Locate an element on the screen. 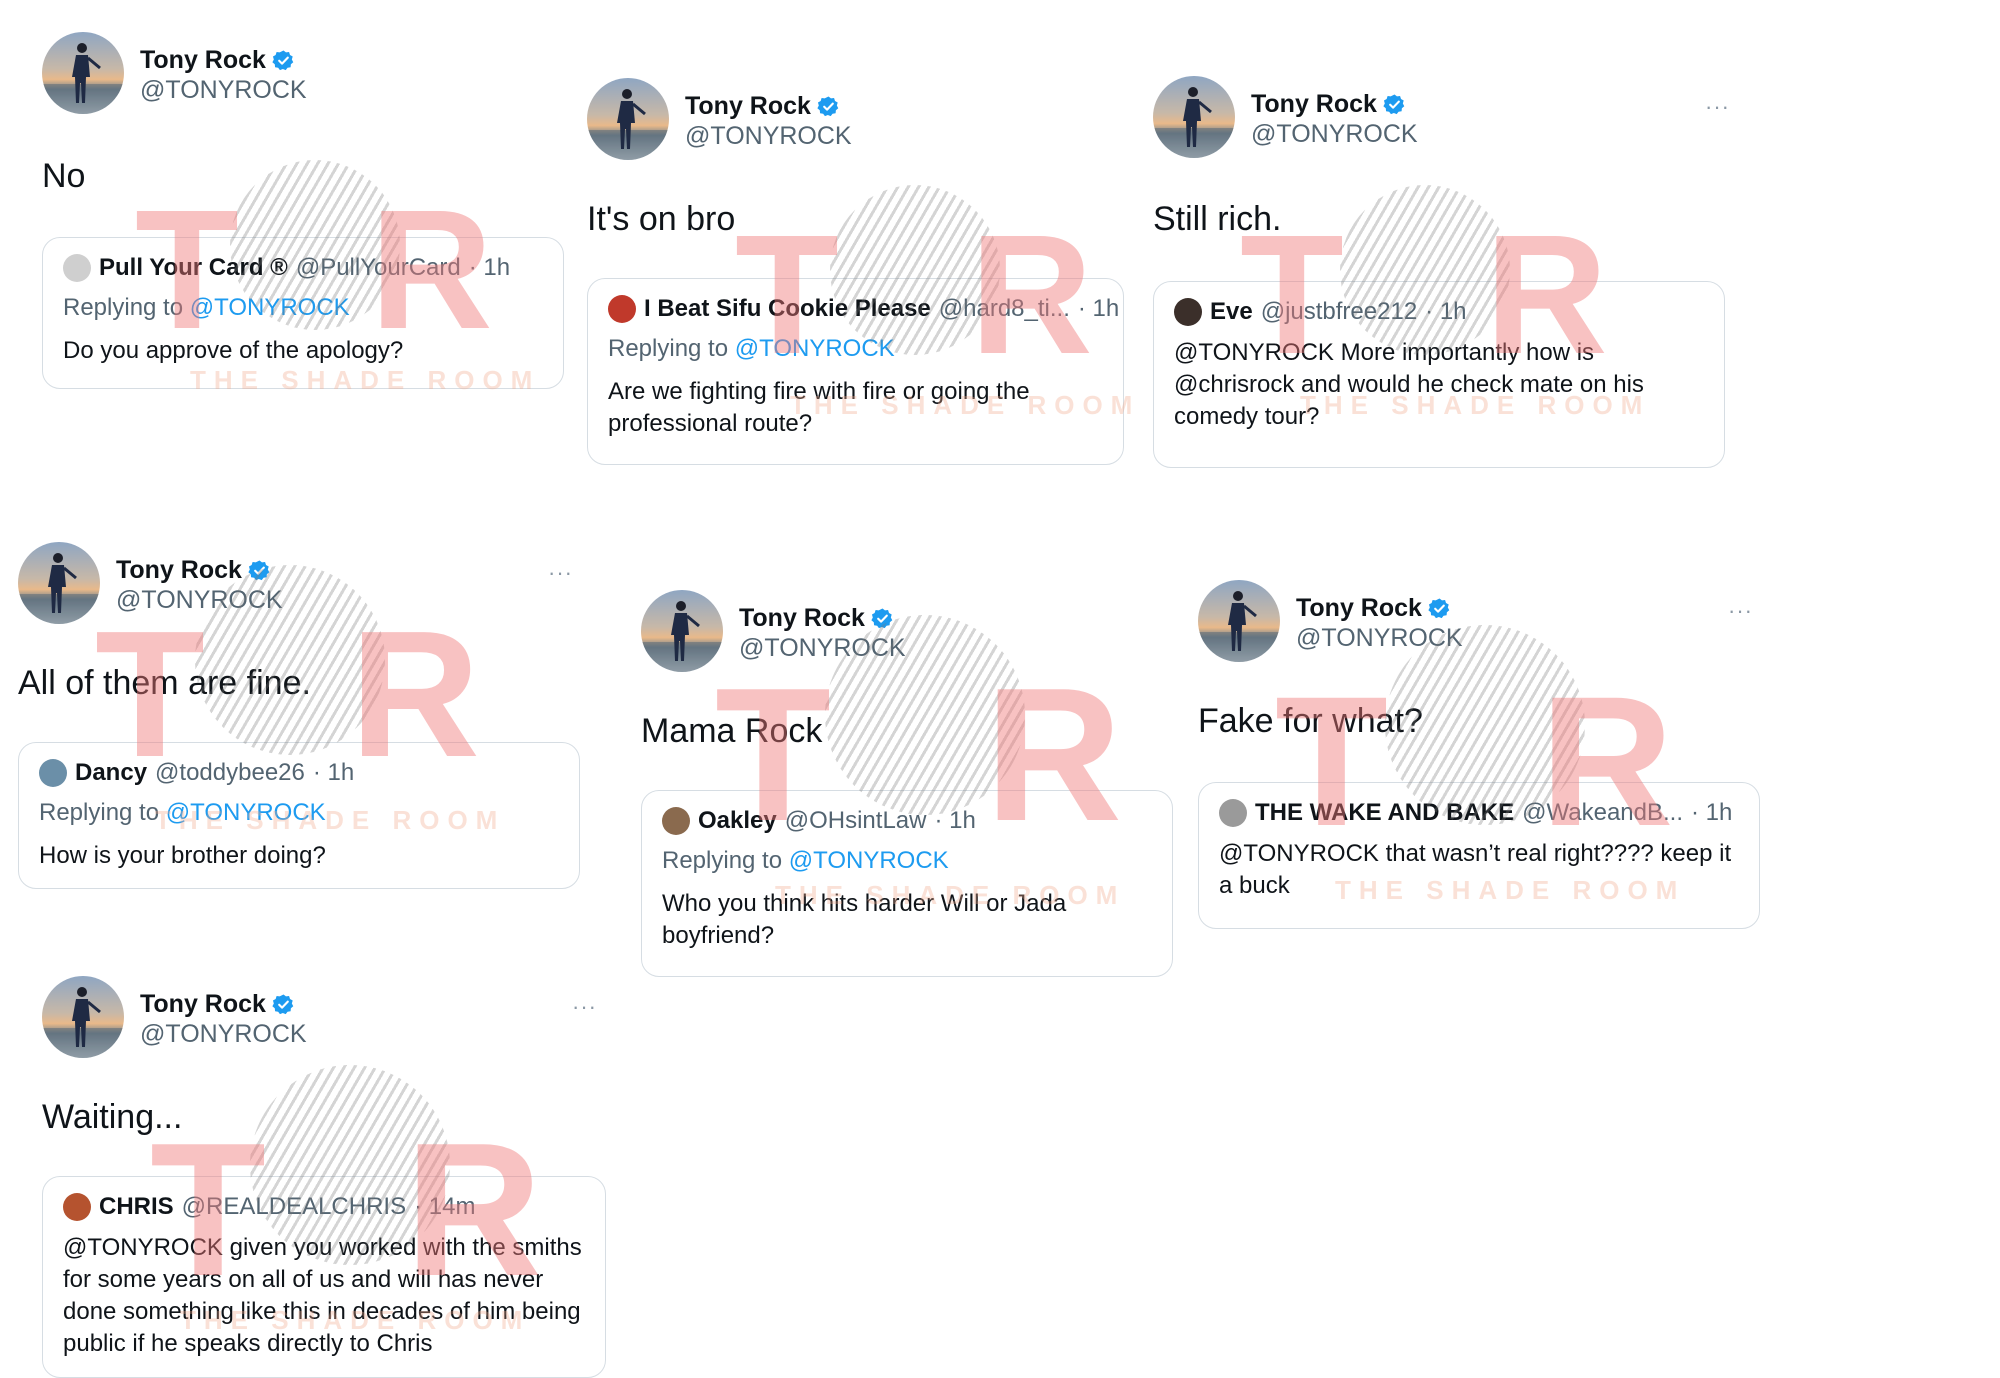  quoted-name: Oakley is located at coordinates (737, 820).